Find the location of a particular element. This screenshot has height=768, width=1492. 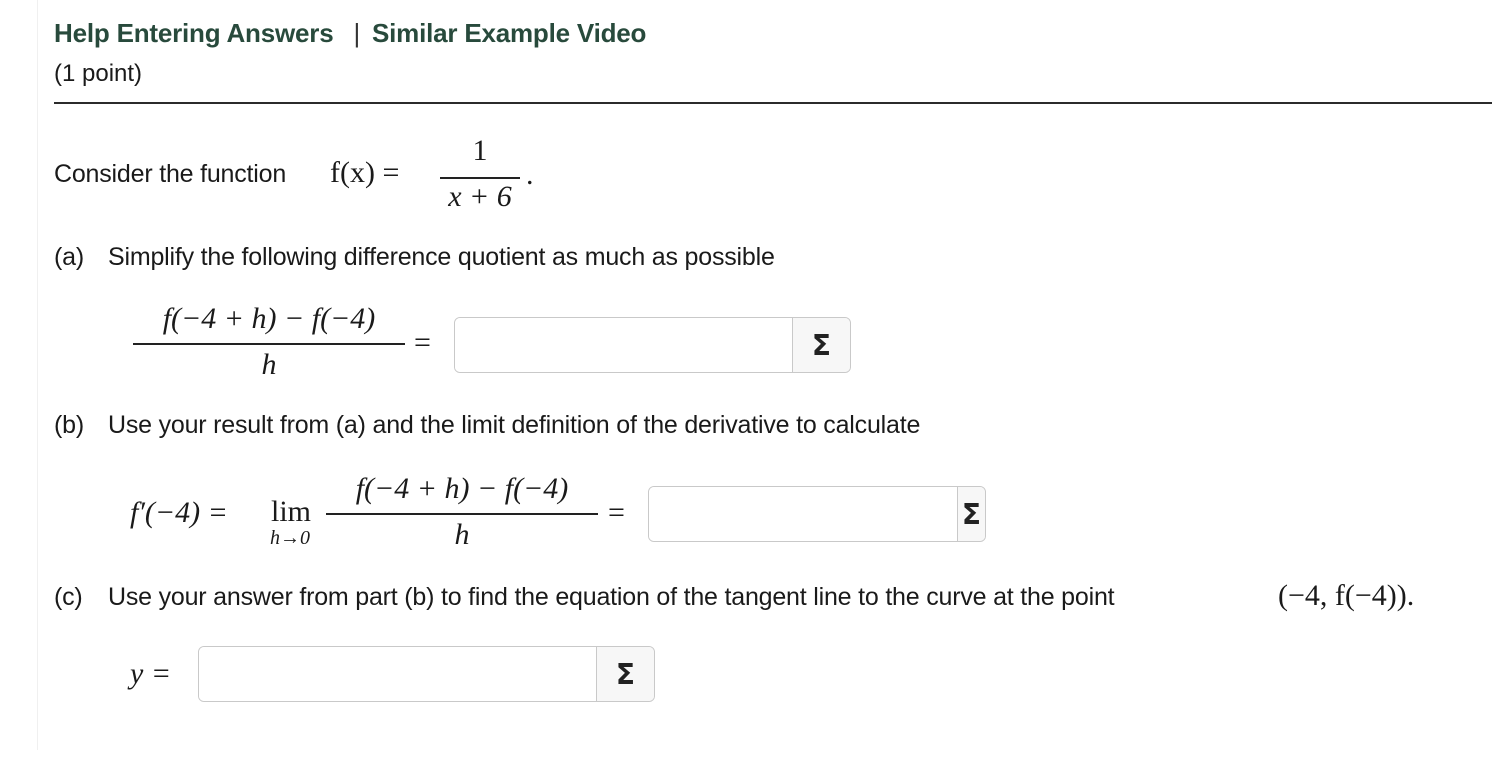

part-b-answer-box: Σ is located at coordinates (817, 514).